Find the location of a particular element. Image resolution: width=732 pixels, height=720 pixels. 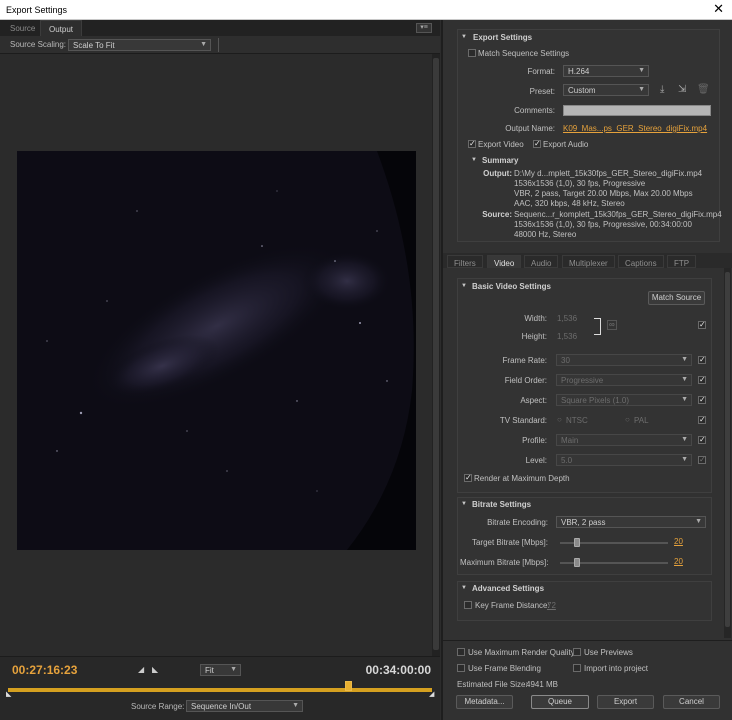

cancel-button: Cancel is located at coordinates (691, 702).